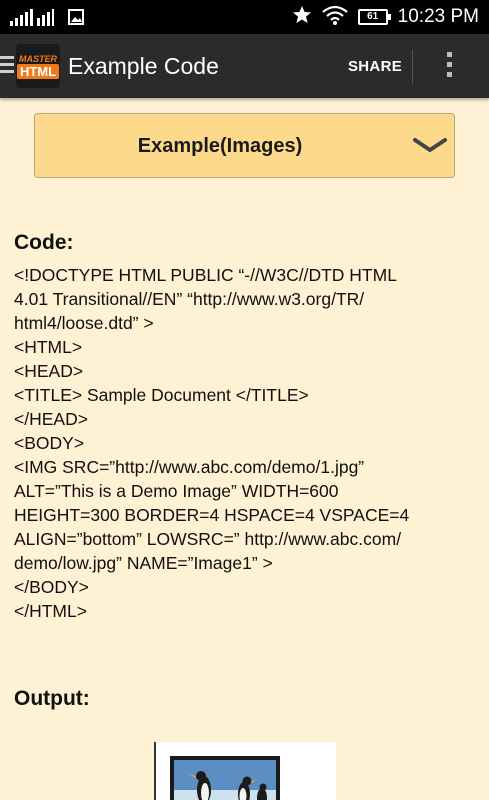 This screenshot has width=489, height=800. What do you see at coordinates (38, 71) in the screenshot?
I see `logo-text-bottom: HTML` at bounding box center [38, 71].